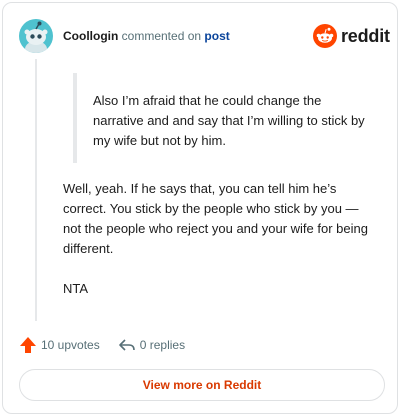 Image resolution: width=400 pixels, height=416 pixels. What do you see at coordinates (76, 288) in the screenshot?
I see `comment-paragraph: NTA` at bounding box center [76, 288].